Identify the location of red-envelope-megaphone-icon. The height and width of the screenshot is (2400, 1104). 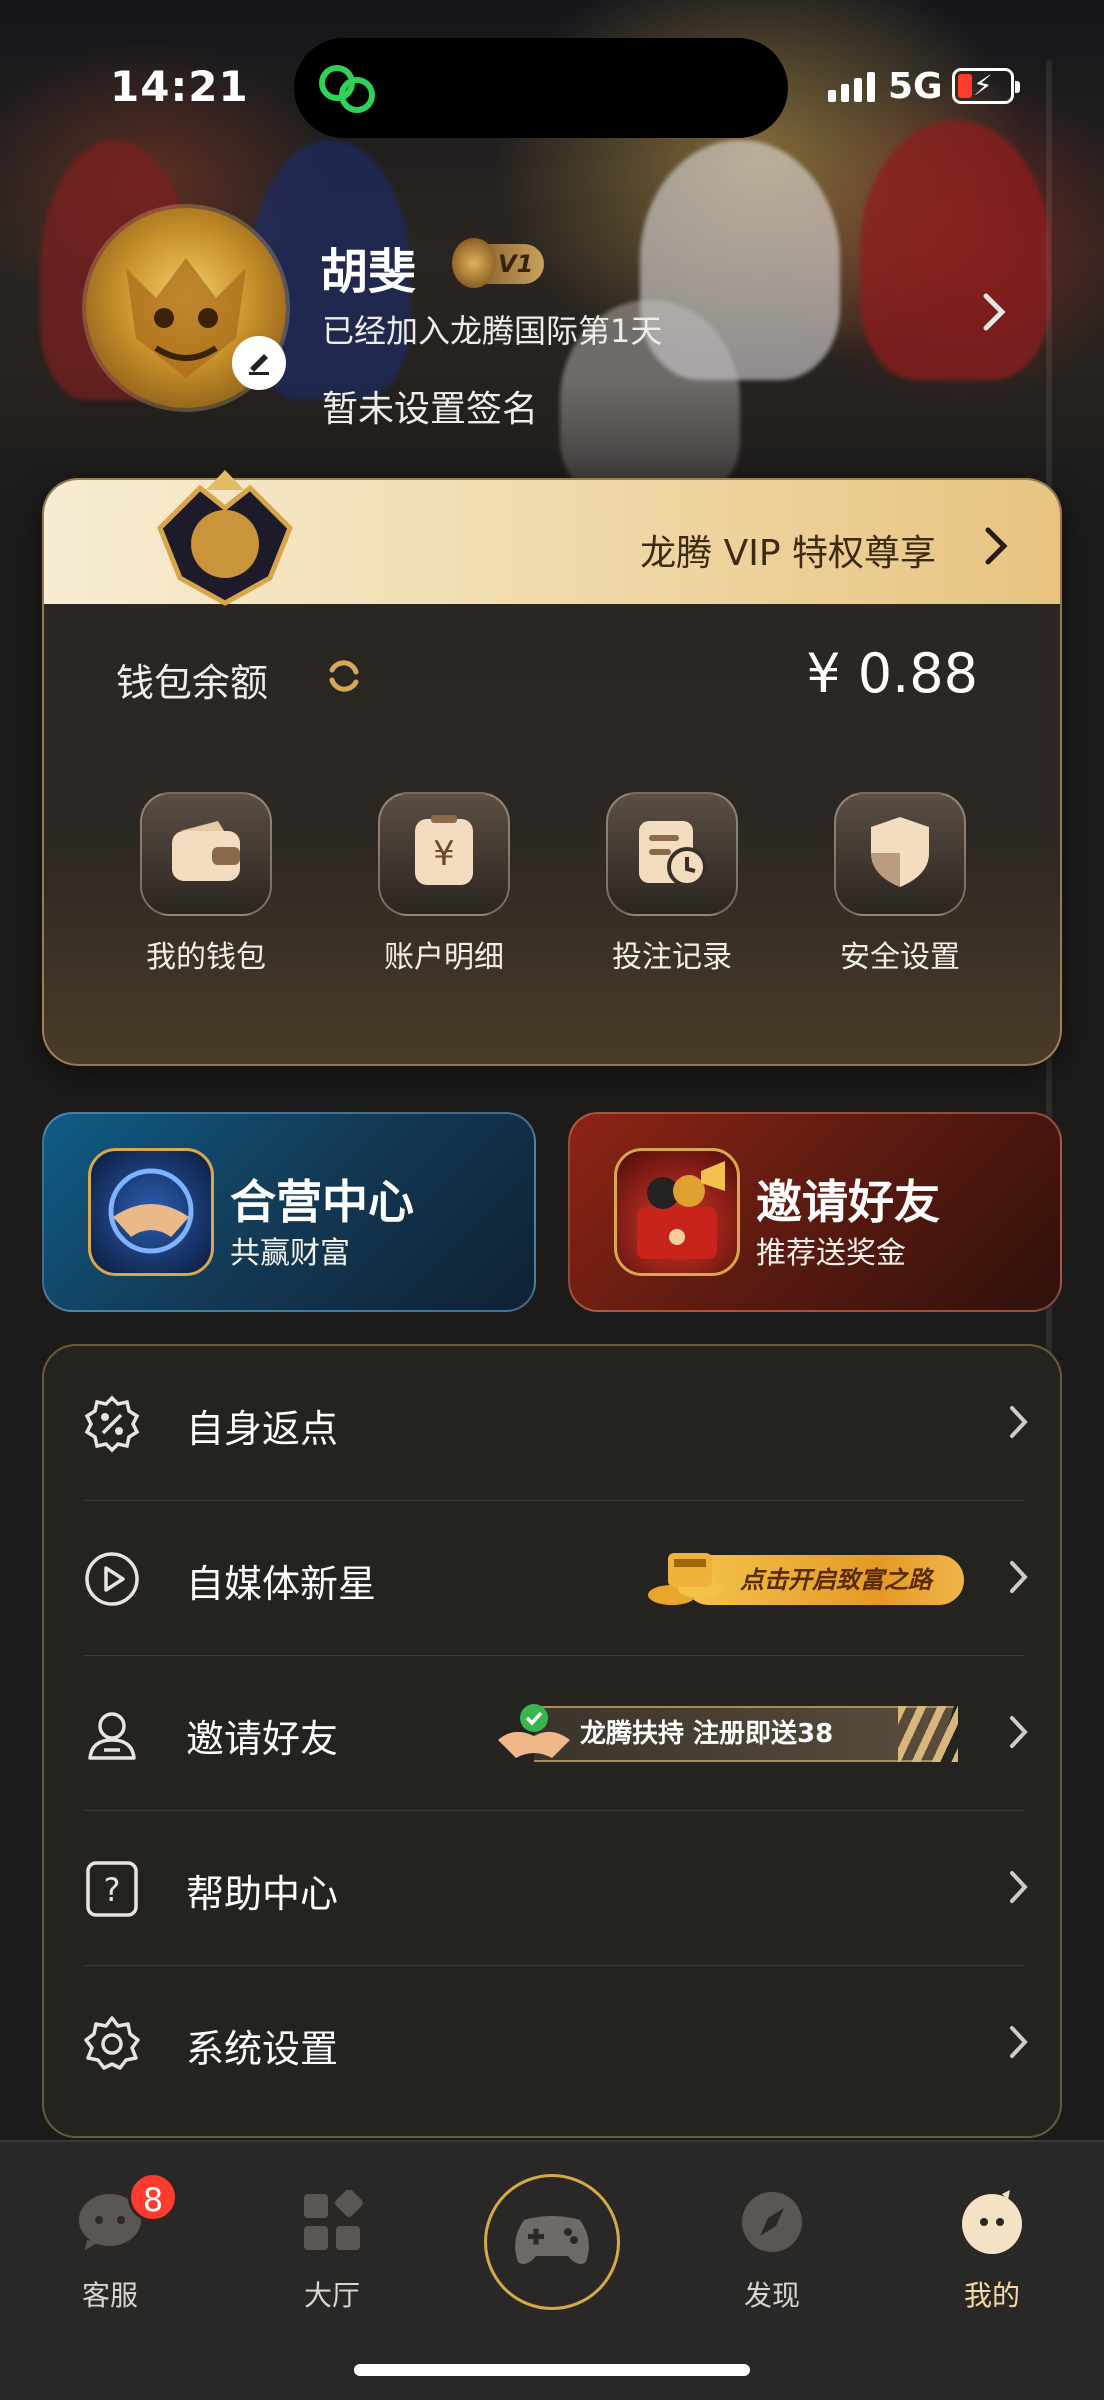
(677, 1212).